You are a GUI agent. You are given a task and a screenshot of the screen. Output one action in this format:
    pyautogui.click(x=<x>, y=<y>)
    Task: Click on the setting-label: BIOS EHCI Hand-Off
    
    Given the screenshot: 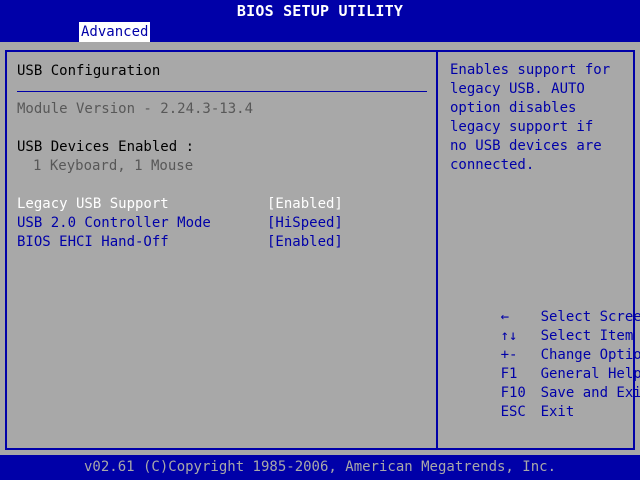 What is the action you would take?
    pyautogui.click(x=93, y=242)
    